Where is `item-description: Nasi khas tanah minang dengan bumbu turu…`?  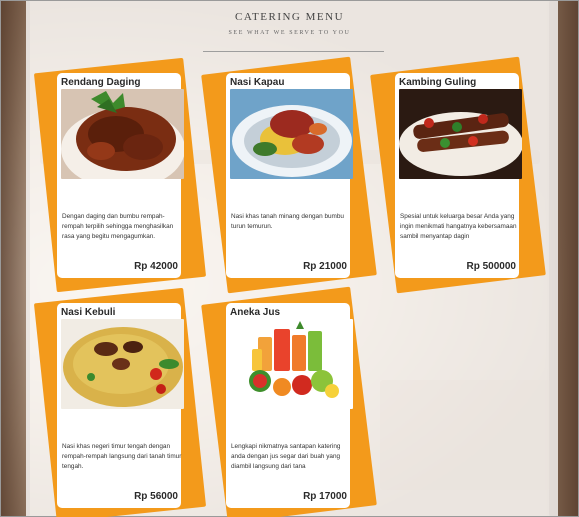
item-description: Nasi khas tanah minang dengan bumbu turu… is located at coordinates (287, 221).